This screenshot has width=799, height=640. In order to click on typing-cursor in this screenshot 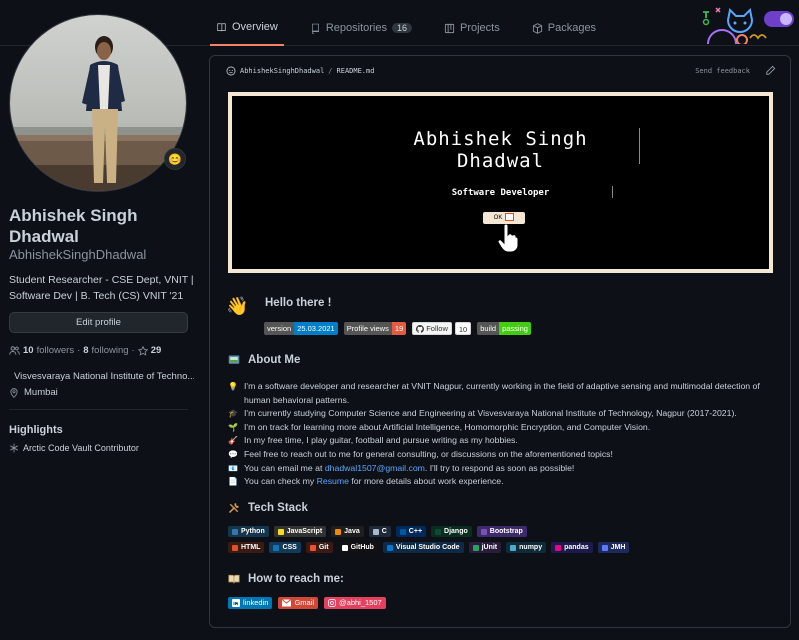, I will do `click(639, 146)`.